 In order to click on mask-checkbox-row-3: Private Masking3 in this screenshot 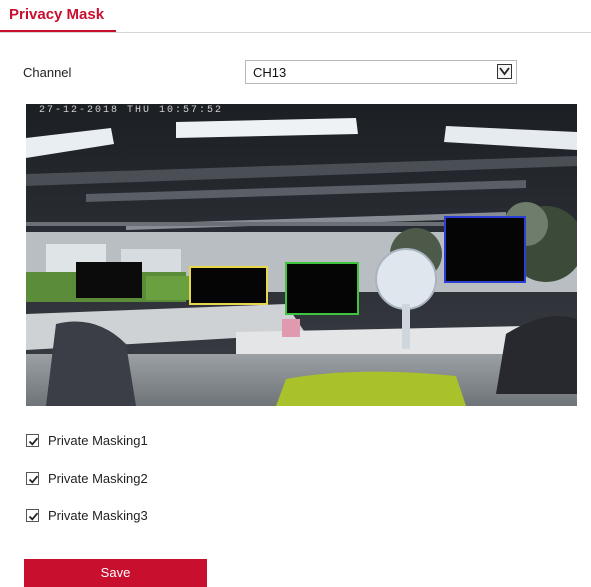, I will do `click(126, 516)`.